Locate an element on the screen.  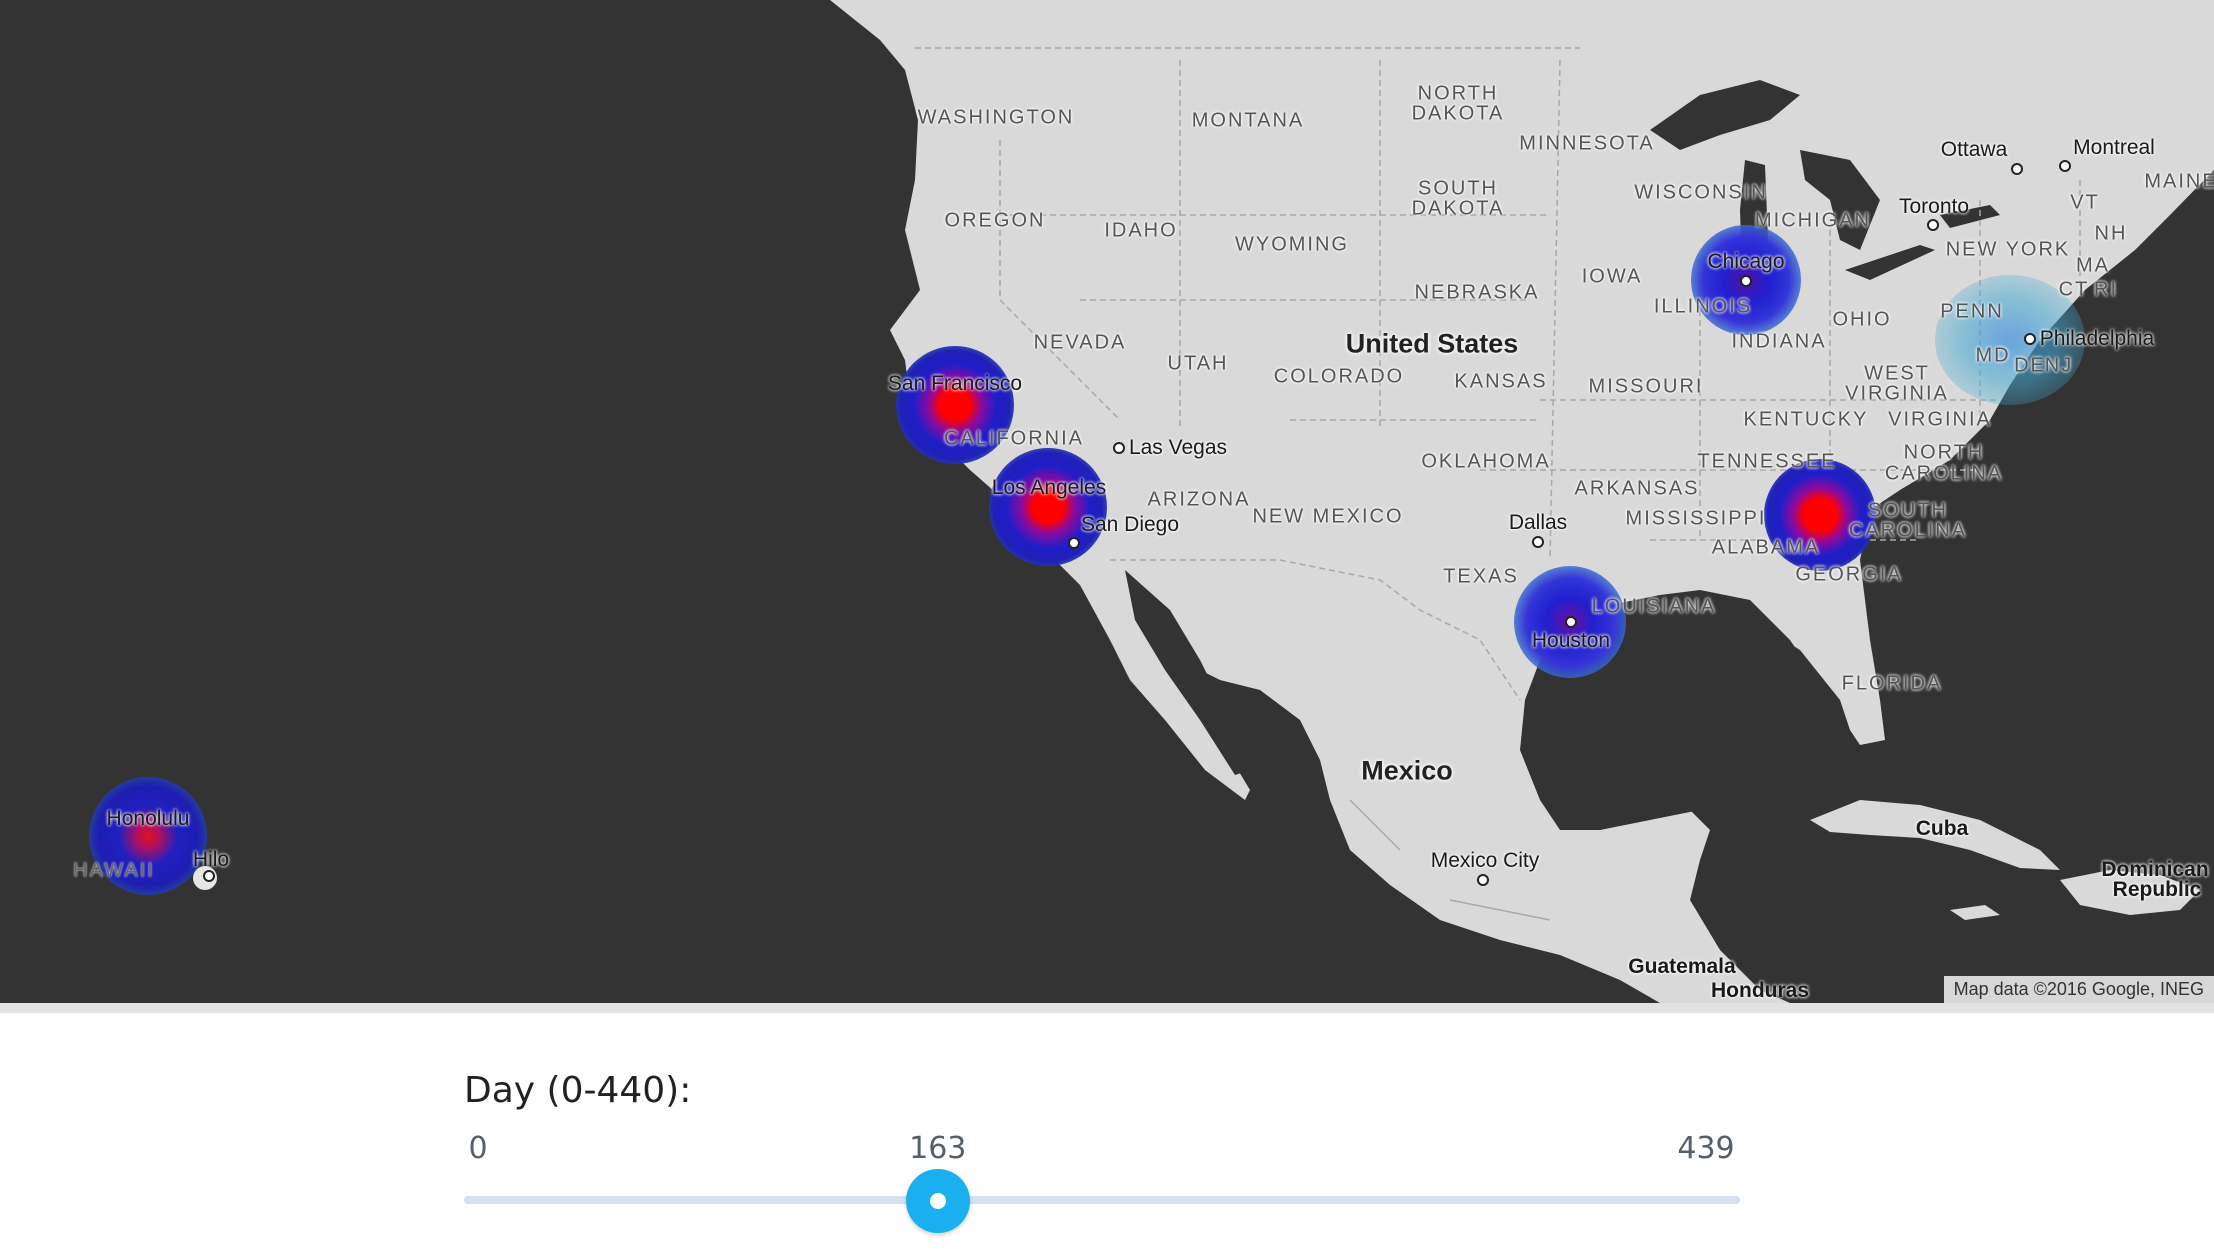
map-attribution: Map data ©2016 Google, INEG is located at coordinates (2078, 989).